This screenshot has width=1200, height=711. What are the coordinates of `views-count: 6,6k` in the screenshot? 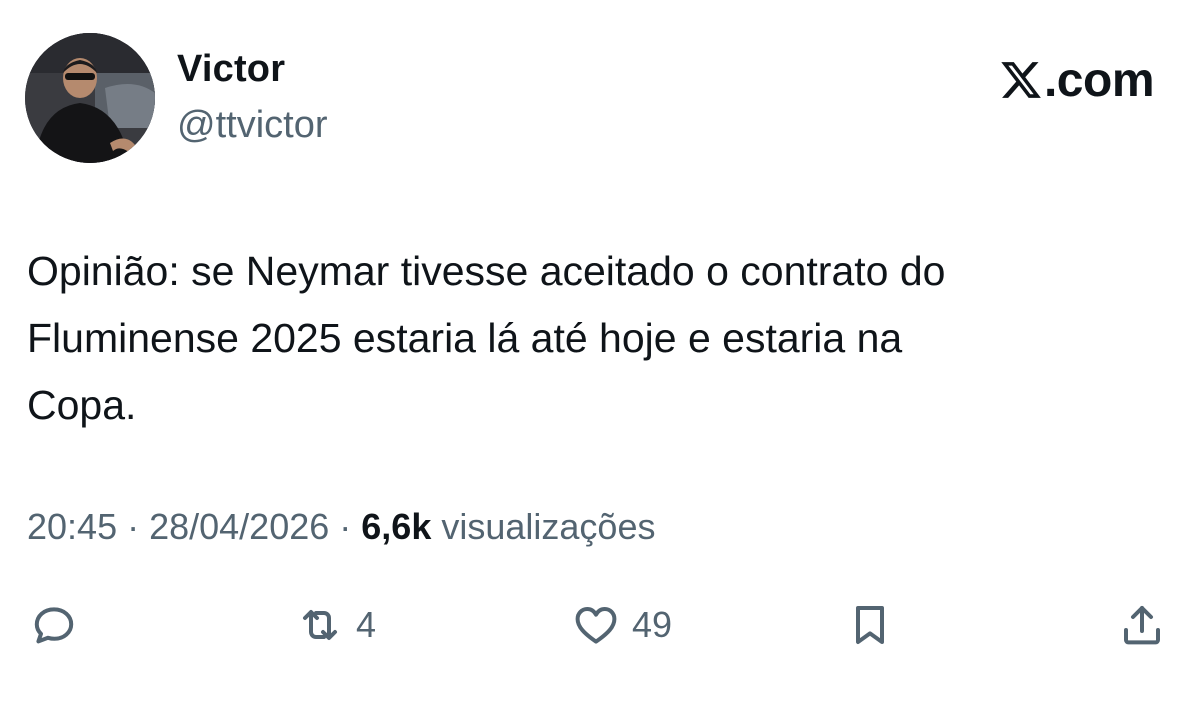 It's located at (396, 526).